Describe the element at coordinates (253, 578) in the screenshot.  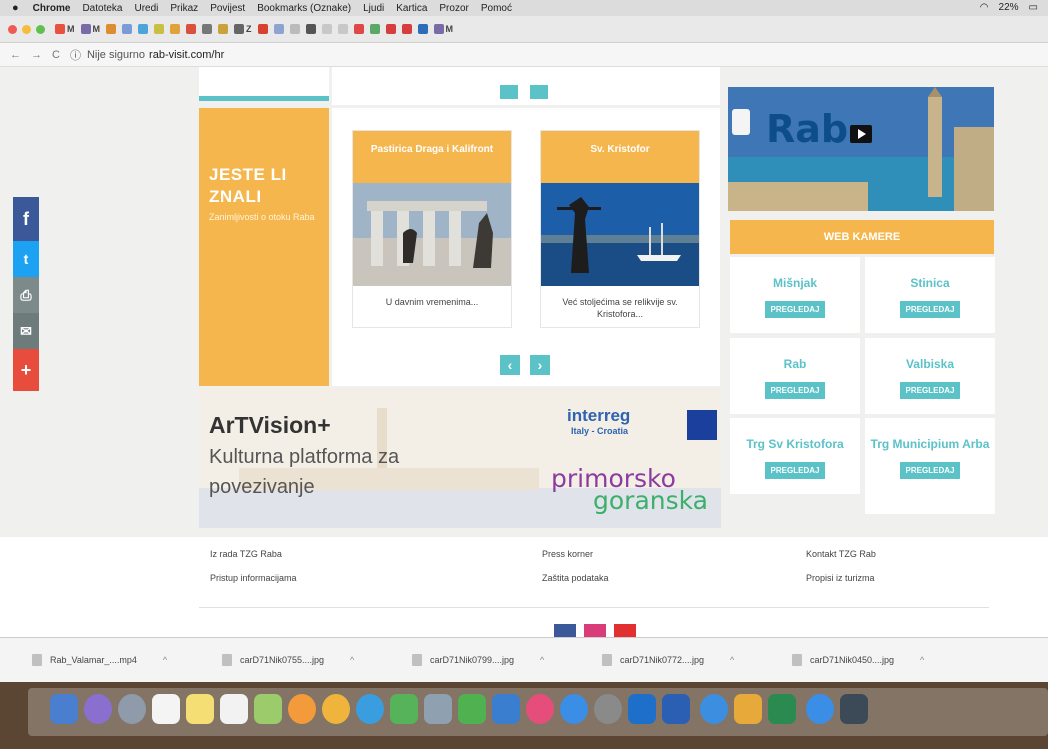
I see `footer-link: Pristup informacijama` at that location.